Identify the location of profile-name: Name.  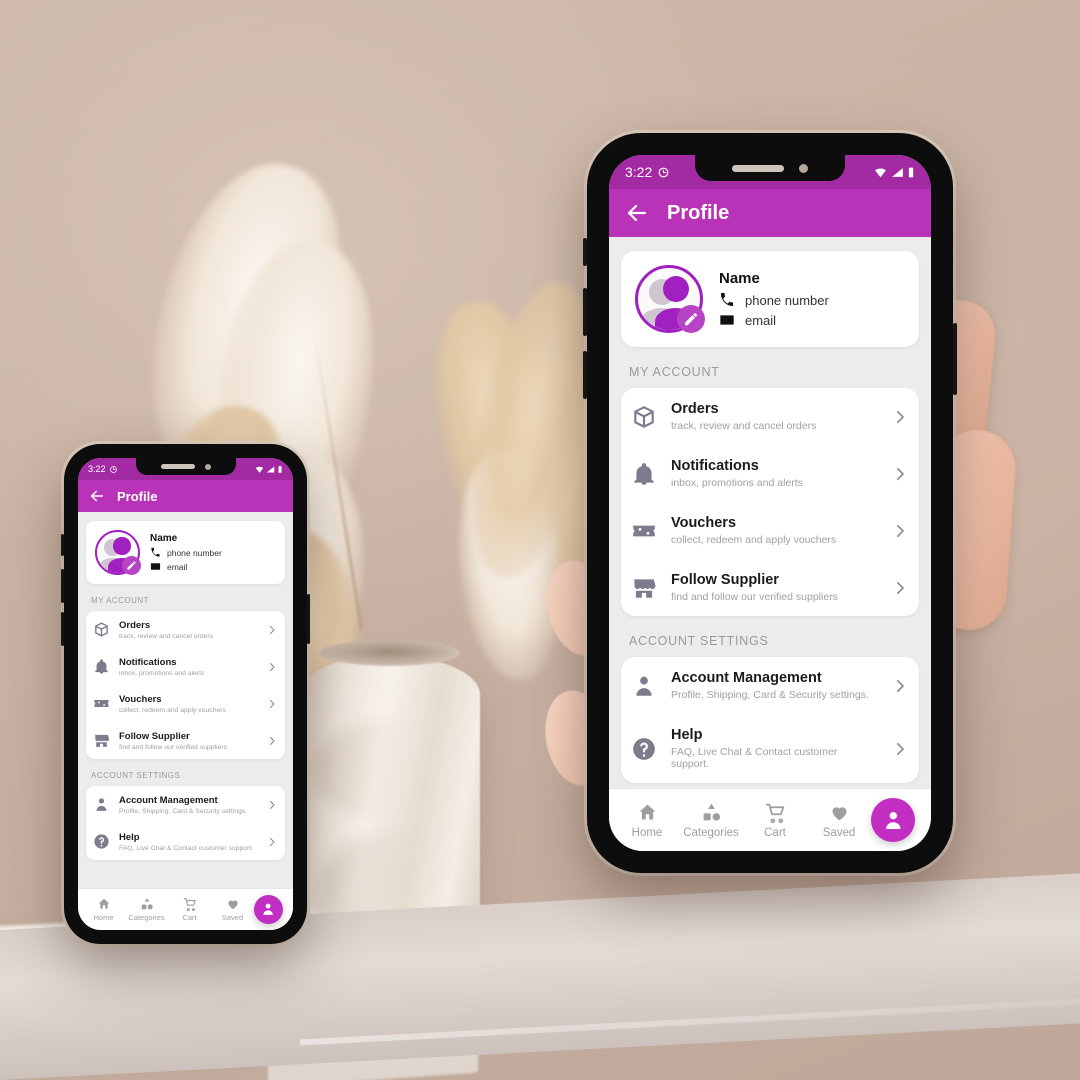
(739, 278).